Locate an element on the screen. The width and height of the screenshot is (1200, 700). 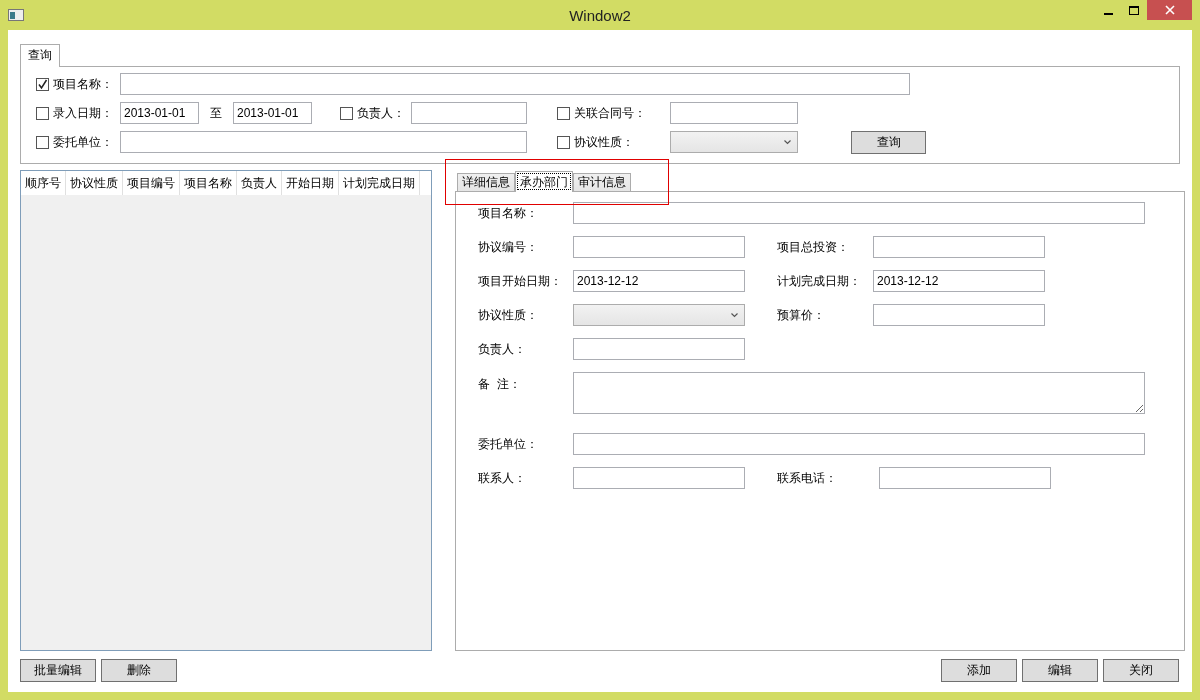
field-label: 联系电话： is located at coordinates (807, 478).